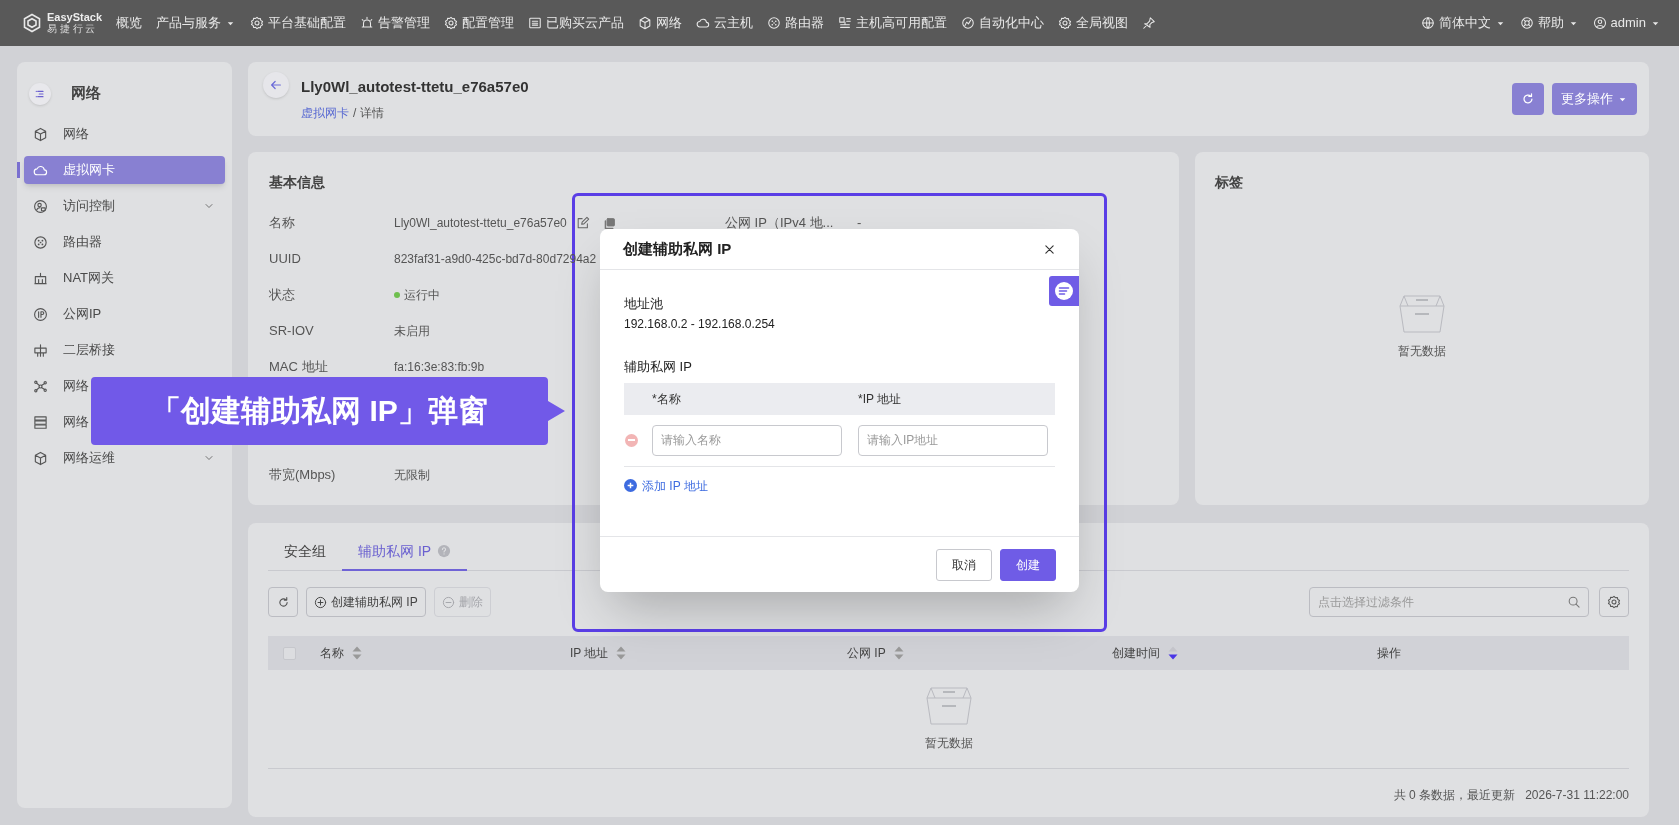  I want to click on nav-item: 帮助, so click(1549, 23).